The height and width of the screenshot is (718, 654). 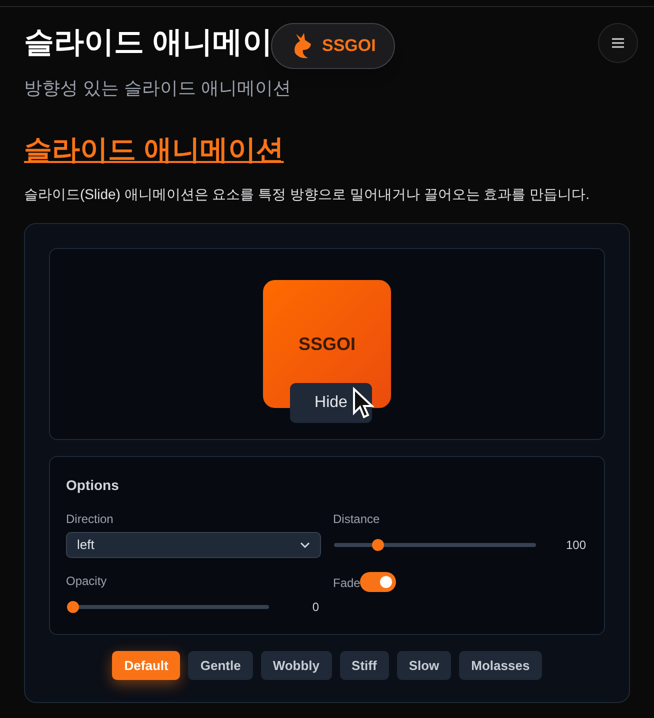 What do you see at coordinates (378, 582) in the screenshot?
I see `fade-toggle` at bounding box center [378, 582].